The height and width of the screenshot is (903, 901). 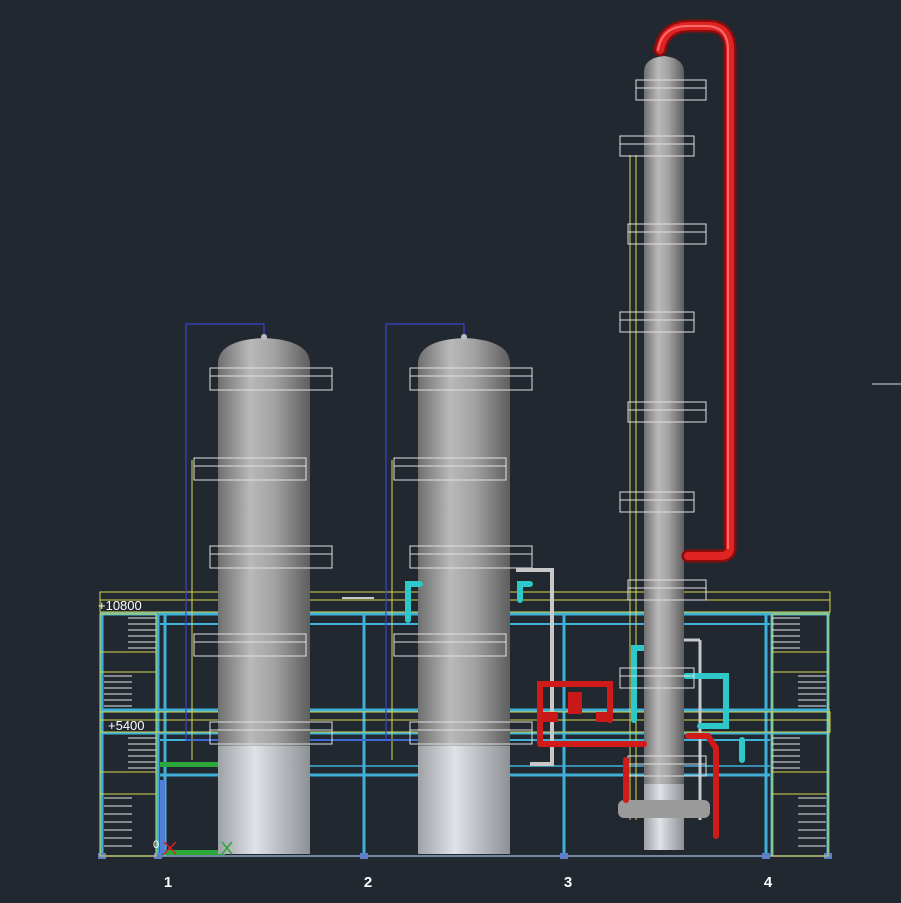 I want to click on distillation-column, so click(x=664, y=453).